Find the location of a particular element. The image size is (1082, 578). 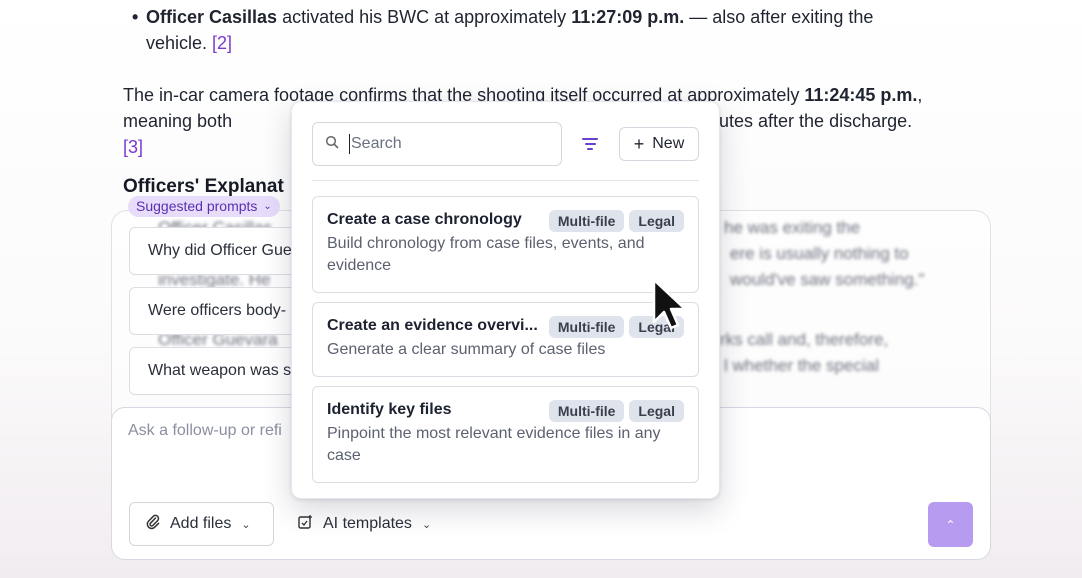

template-description: Generate a clear summary of case files is located at coordinates (466, 349).